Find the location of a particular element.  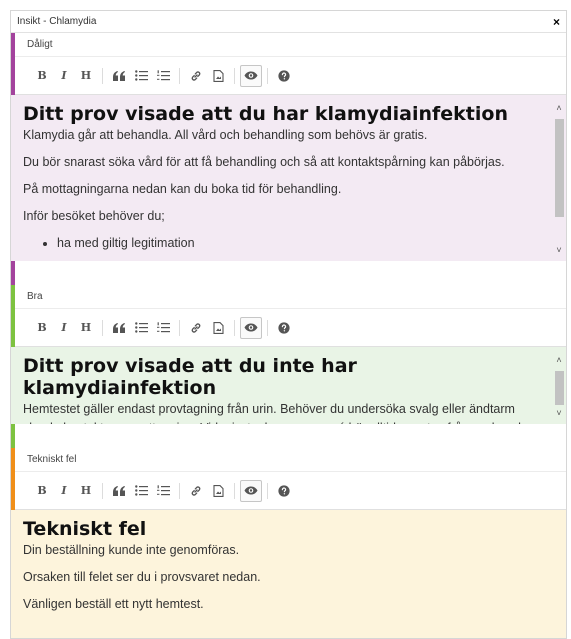

dialog-header: Insikt - Chlamydia × is located at coordinates (288, 22).